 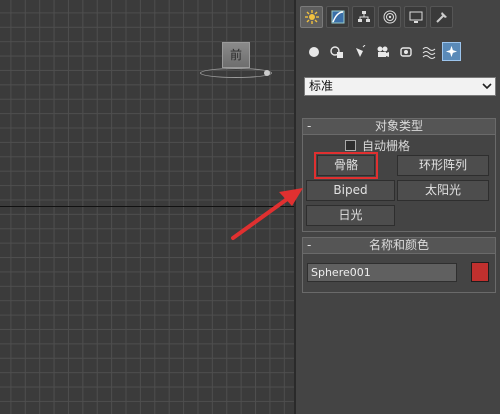 I want to click on systems-icon, so click(x=451, y=51).